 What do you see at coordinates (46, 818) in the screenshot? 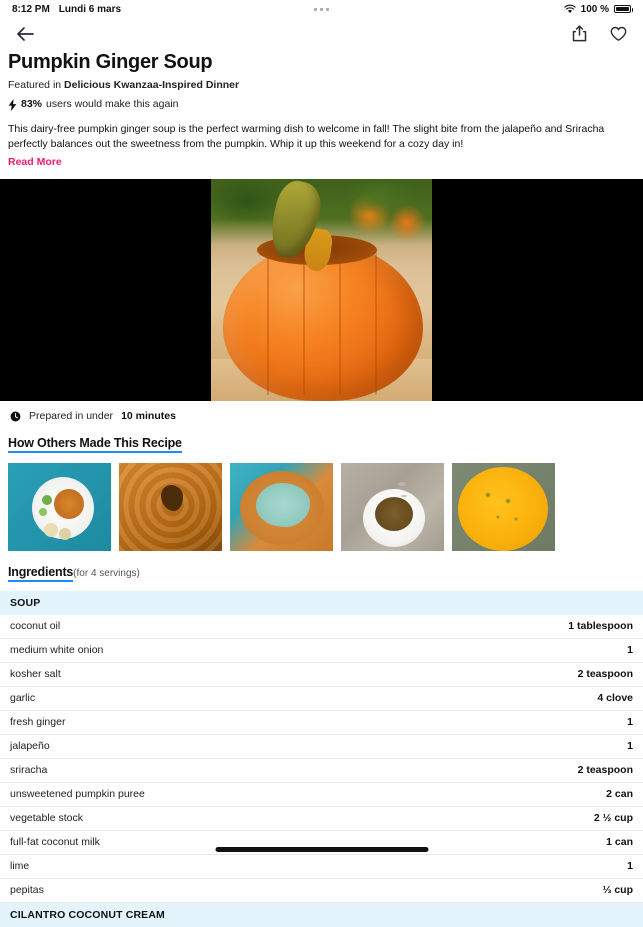
I see `ingredient-name: vegetable stock` at bounding box center [46, 818].